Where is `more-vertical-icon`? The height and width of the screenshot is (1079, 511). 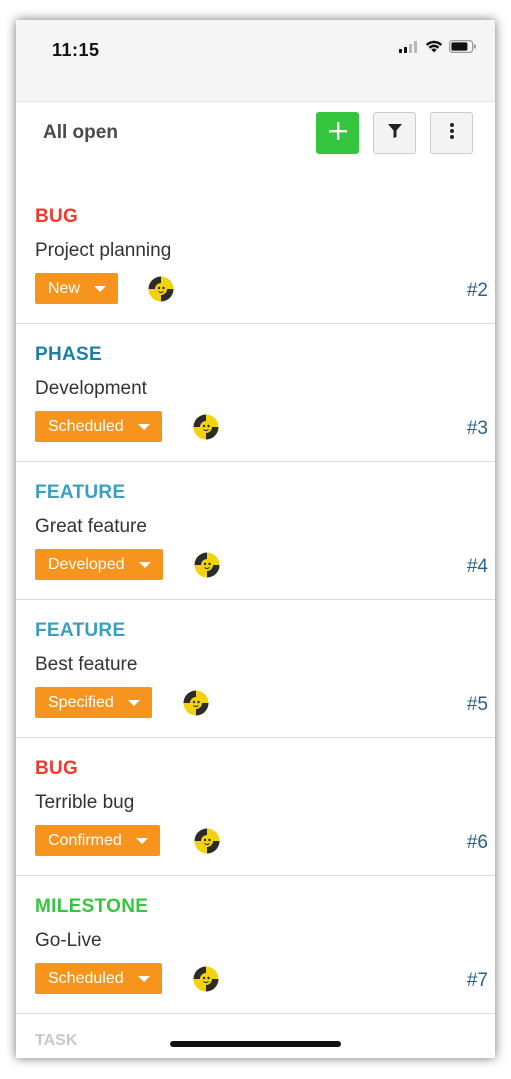
more-vertical-icon is located at coordinates (452, 133).